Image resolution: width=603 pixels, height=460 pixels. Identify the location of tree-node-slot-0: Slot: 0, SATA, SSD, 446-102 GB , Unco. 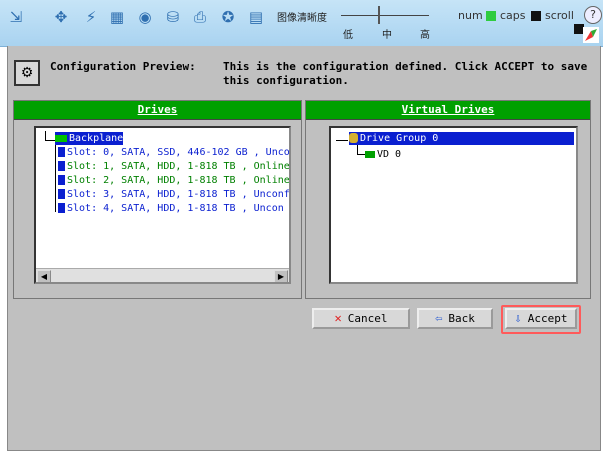
(173, 152).